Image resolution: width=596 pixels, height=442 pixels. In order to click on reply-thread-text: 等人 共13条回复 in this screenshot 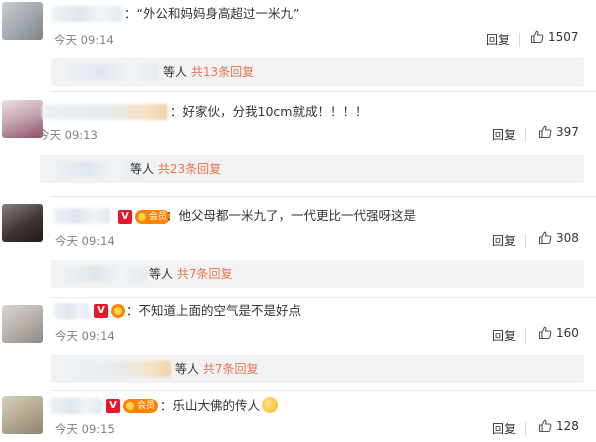, I will do `click(209, 72)`.